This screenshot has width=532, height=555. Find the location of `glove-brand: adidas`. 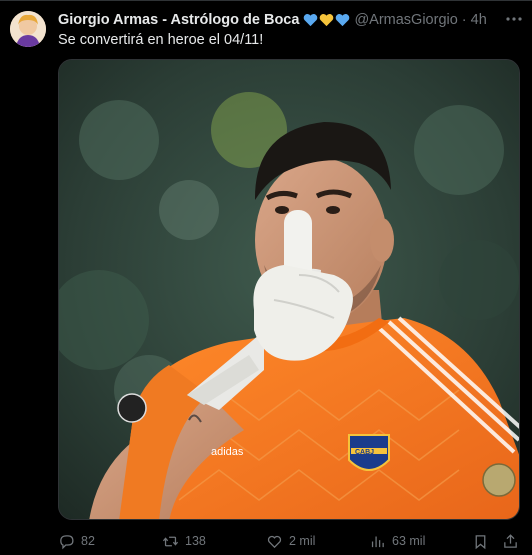

glove-brand: adidas is located at coordinates (227, 452).